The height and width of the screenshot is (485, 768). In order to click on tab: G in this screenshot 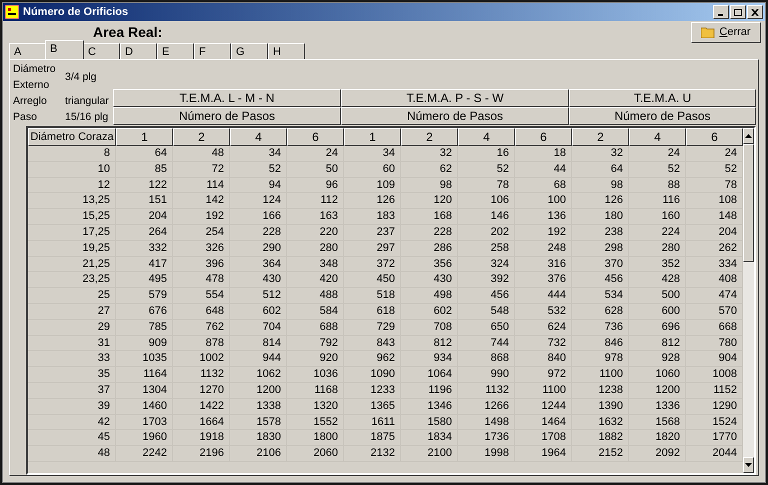, I will do `click(249, 51)`.